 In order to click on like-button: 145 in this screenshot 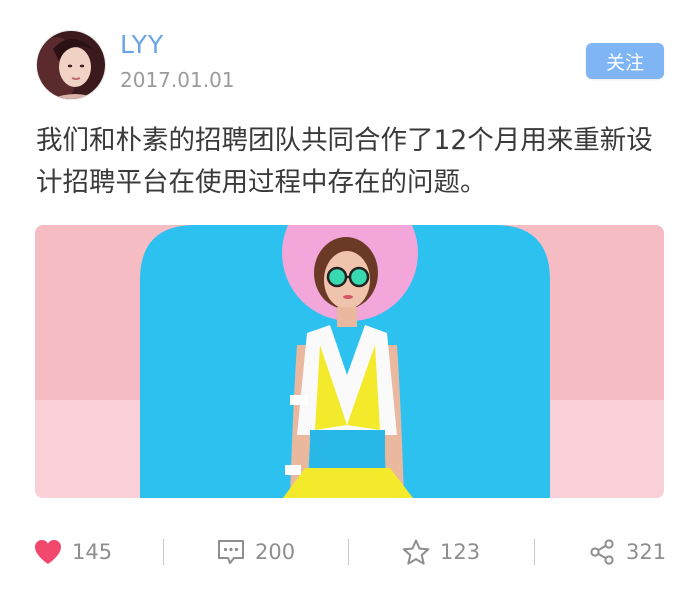, I will do `click(73, 552)`.